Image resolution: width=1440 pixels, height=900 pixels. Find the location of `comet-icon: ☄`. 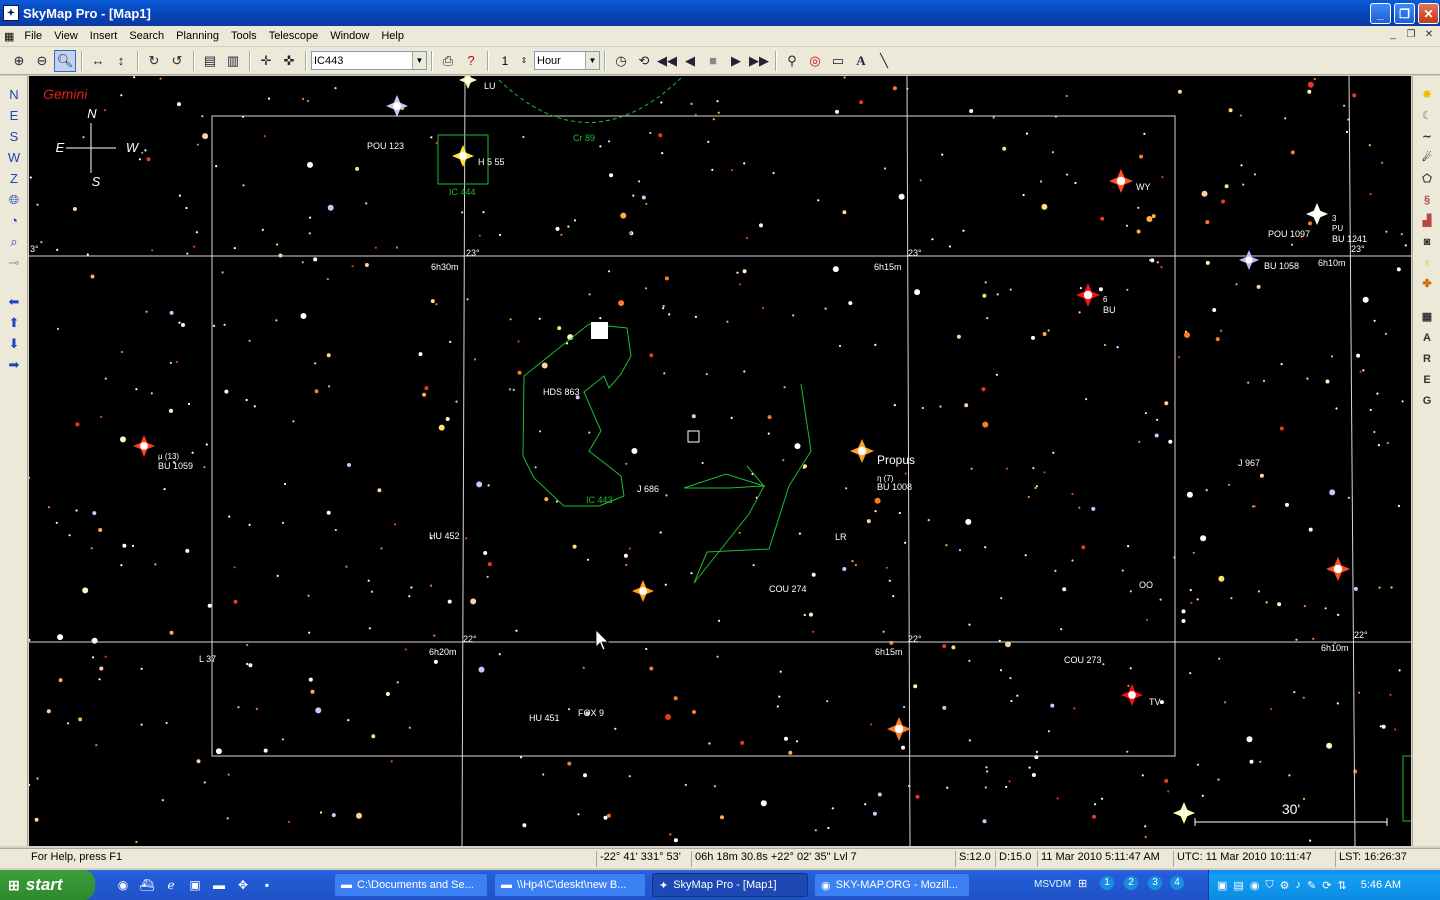

comet-icon: ☄ is located at coordinates (1427, 157).